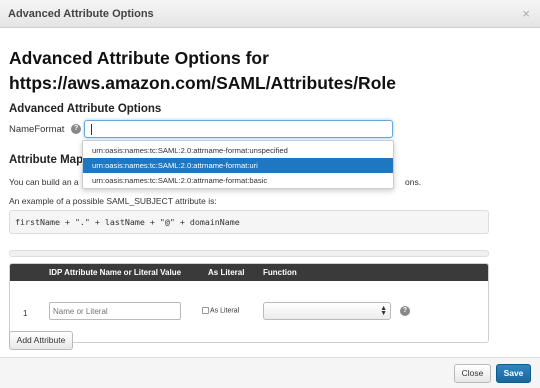  Describe the element at coordinates (225, 311) in the screenshot. I see `as-literal-label: As Literal` at that location.